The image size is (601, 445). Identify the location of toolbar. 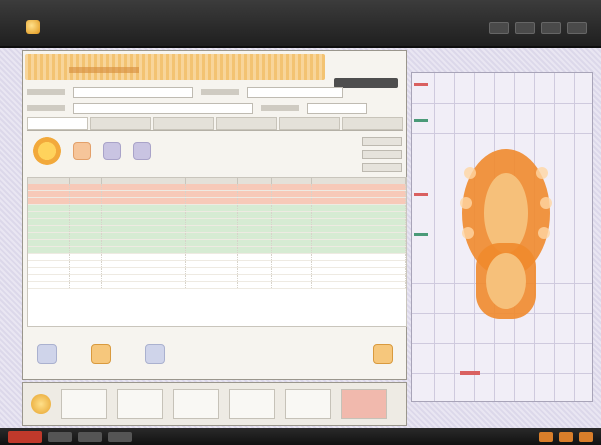
(215, 151).